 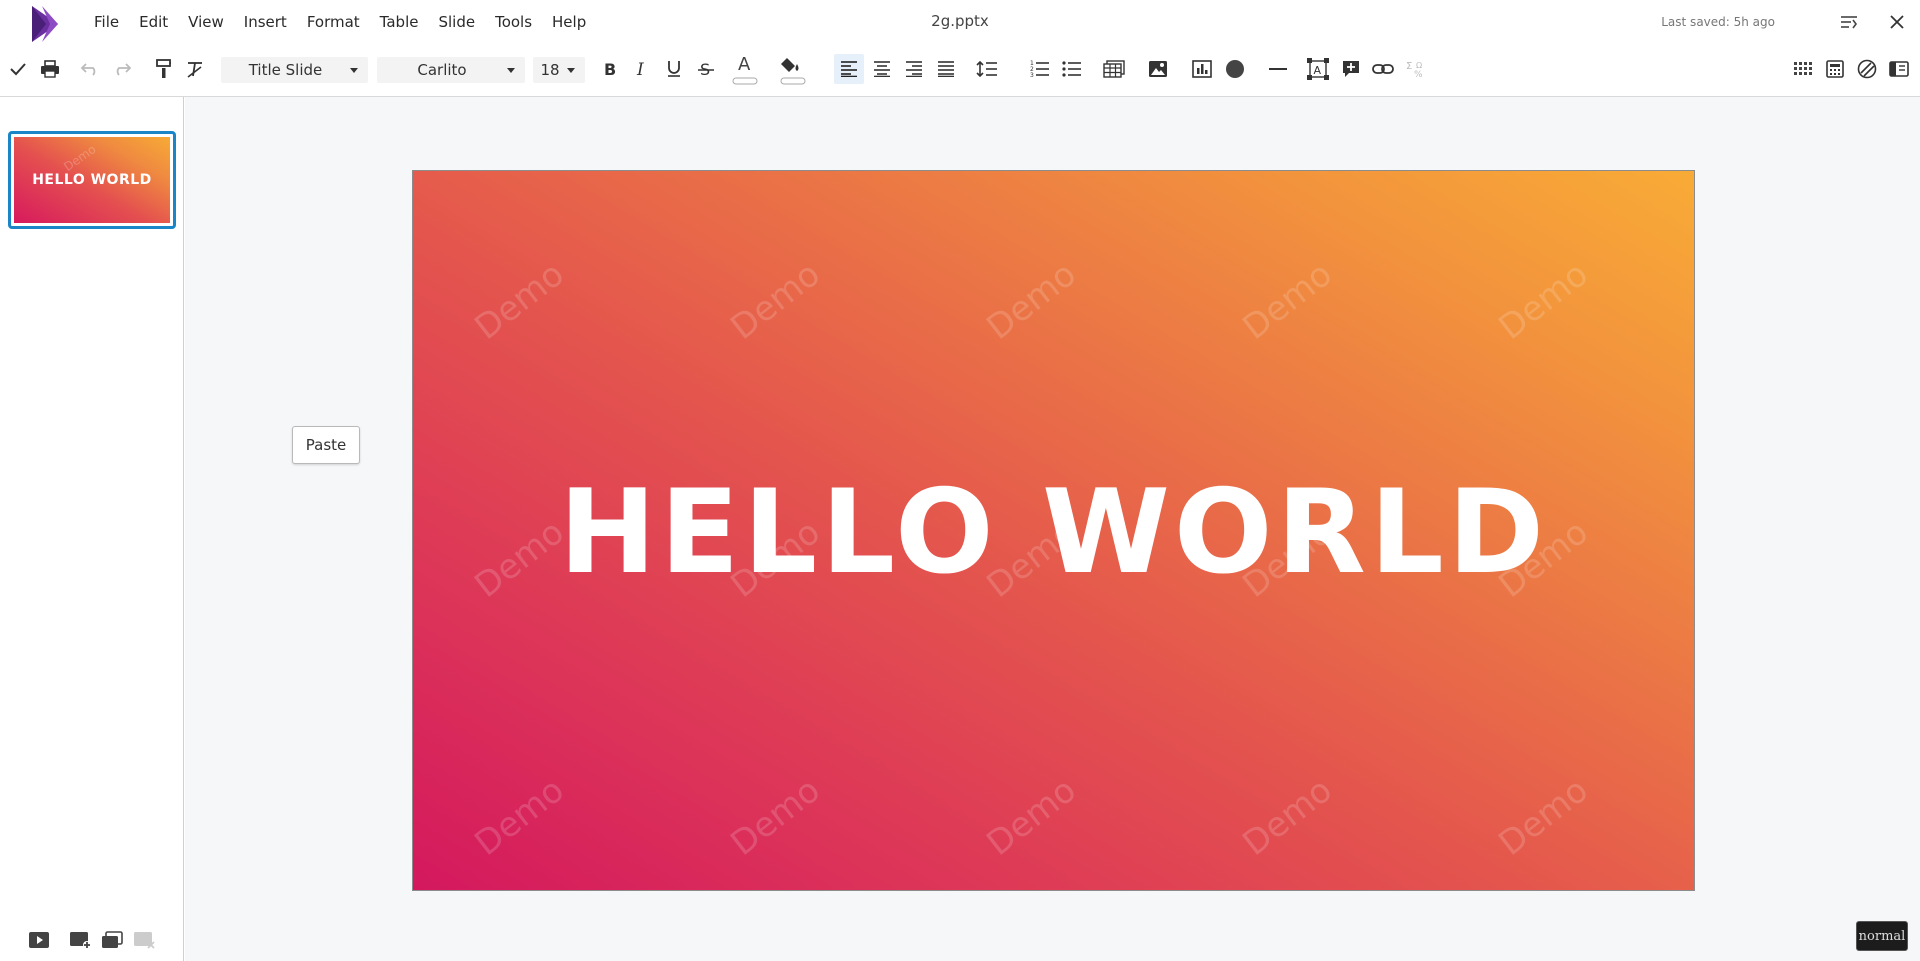 What do you see at coordinates (442, 70) in the screenshot?
I see `font-select-value: Carlito` at bounding box center [442, 70].